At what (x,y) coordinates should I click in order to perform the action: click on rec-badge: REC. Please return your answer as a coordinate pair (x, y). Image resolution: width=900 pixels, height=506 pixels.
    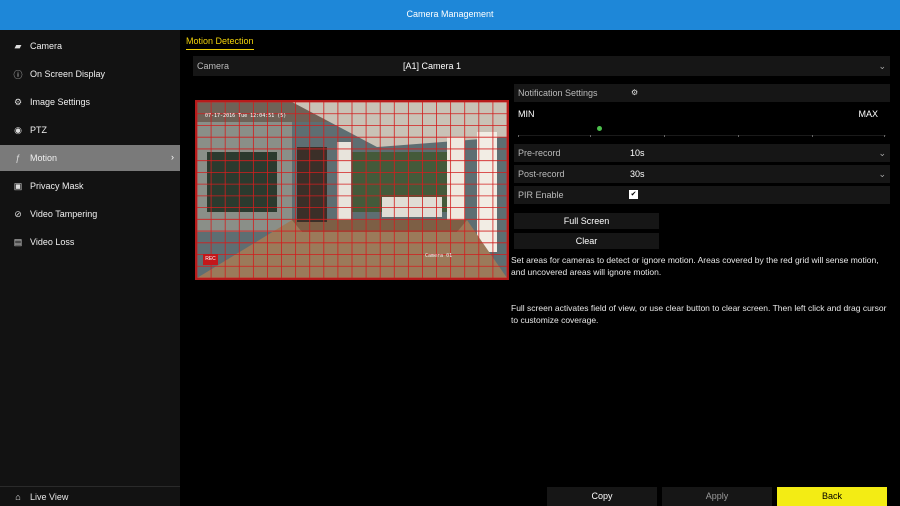
    Looking at the image, I should click on (210, 259).